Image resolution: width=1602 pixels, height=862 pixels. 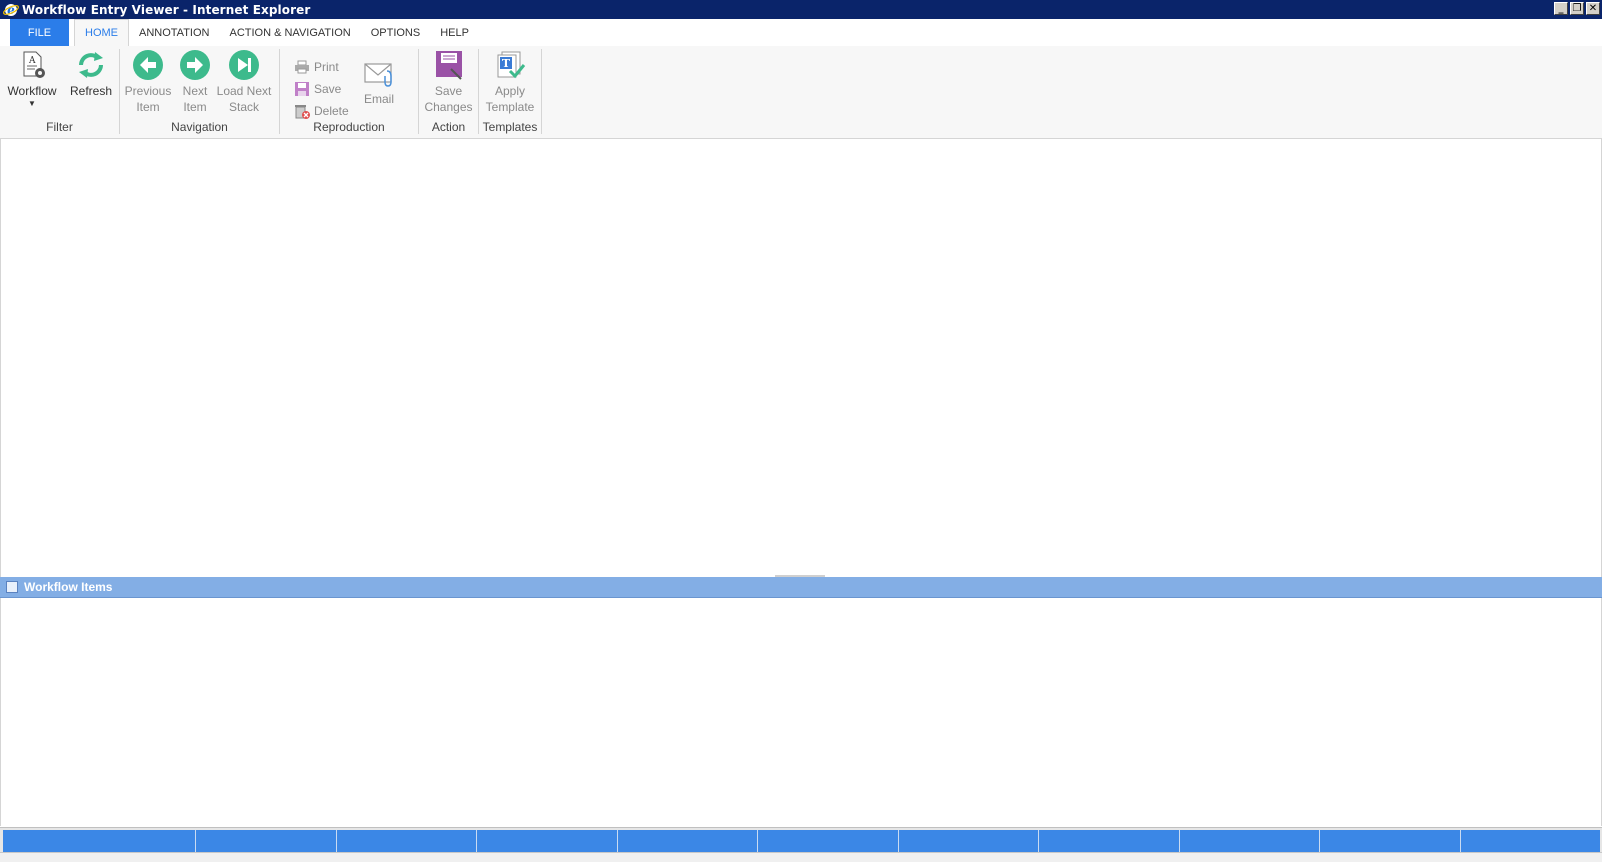 I want to click on previous-item-label-1: Previous, so click(x=148, y=91).